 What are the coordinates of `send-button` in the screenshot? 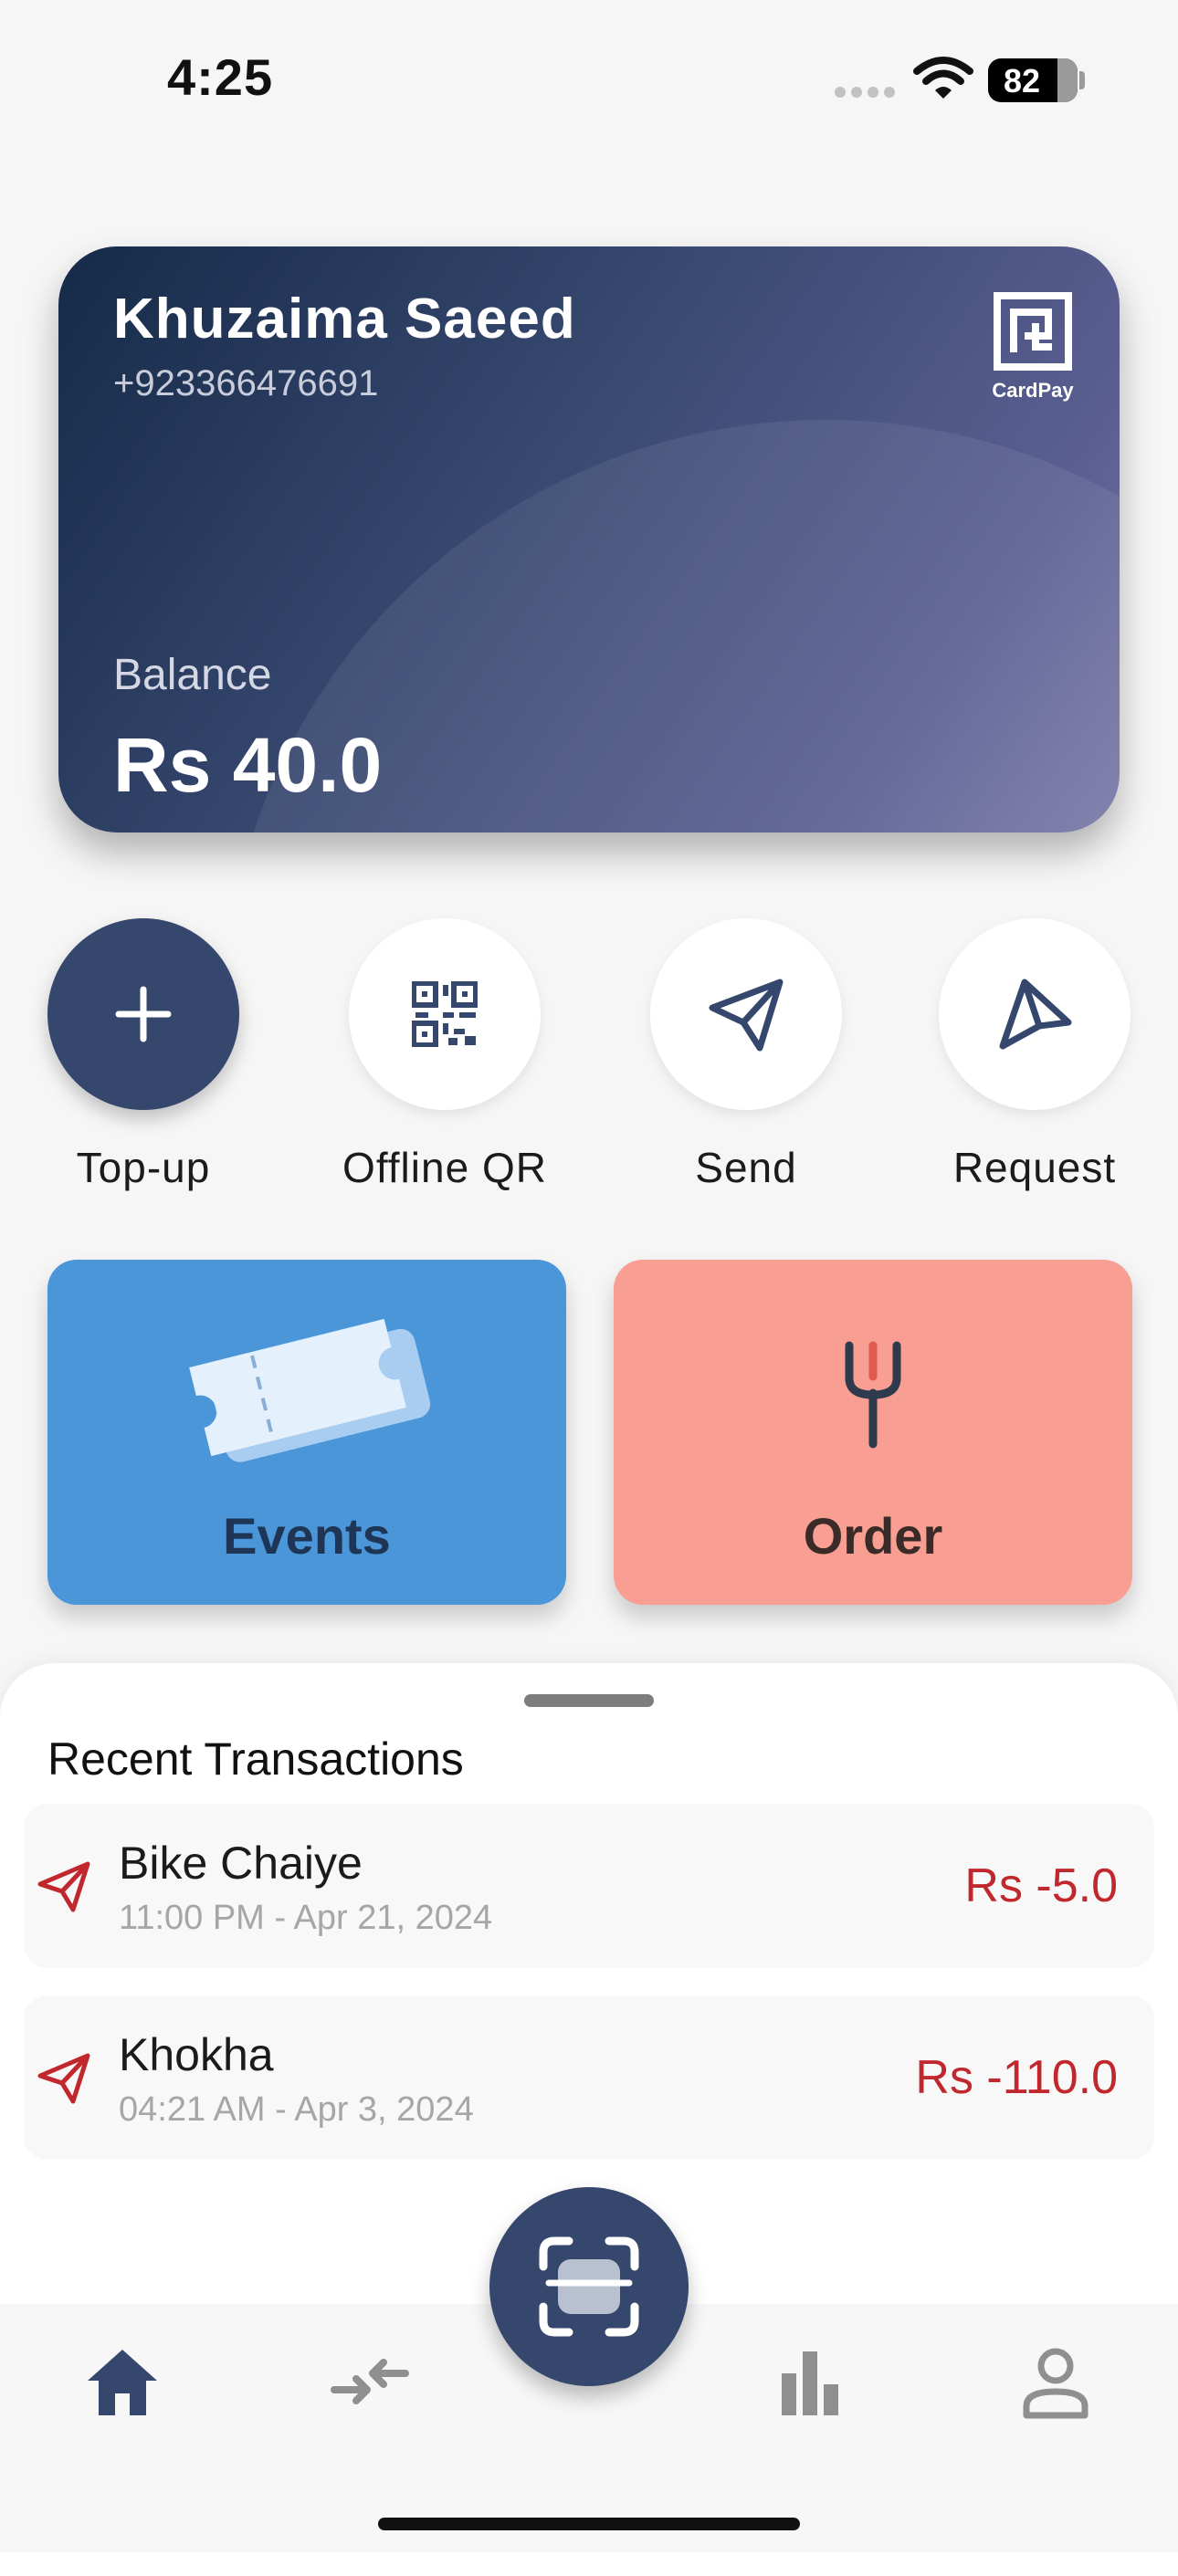 It's located at (746, 1014).